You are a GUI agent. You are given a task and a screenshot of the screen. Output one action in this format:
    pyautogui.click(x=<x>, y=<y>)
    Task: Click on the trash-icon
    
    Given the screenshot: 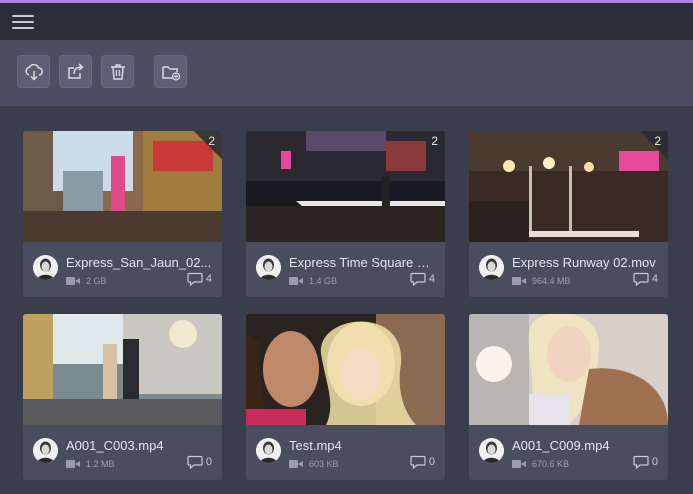 What is the action you would take?
    pyautogui.click(x=117, y=71)
    